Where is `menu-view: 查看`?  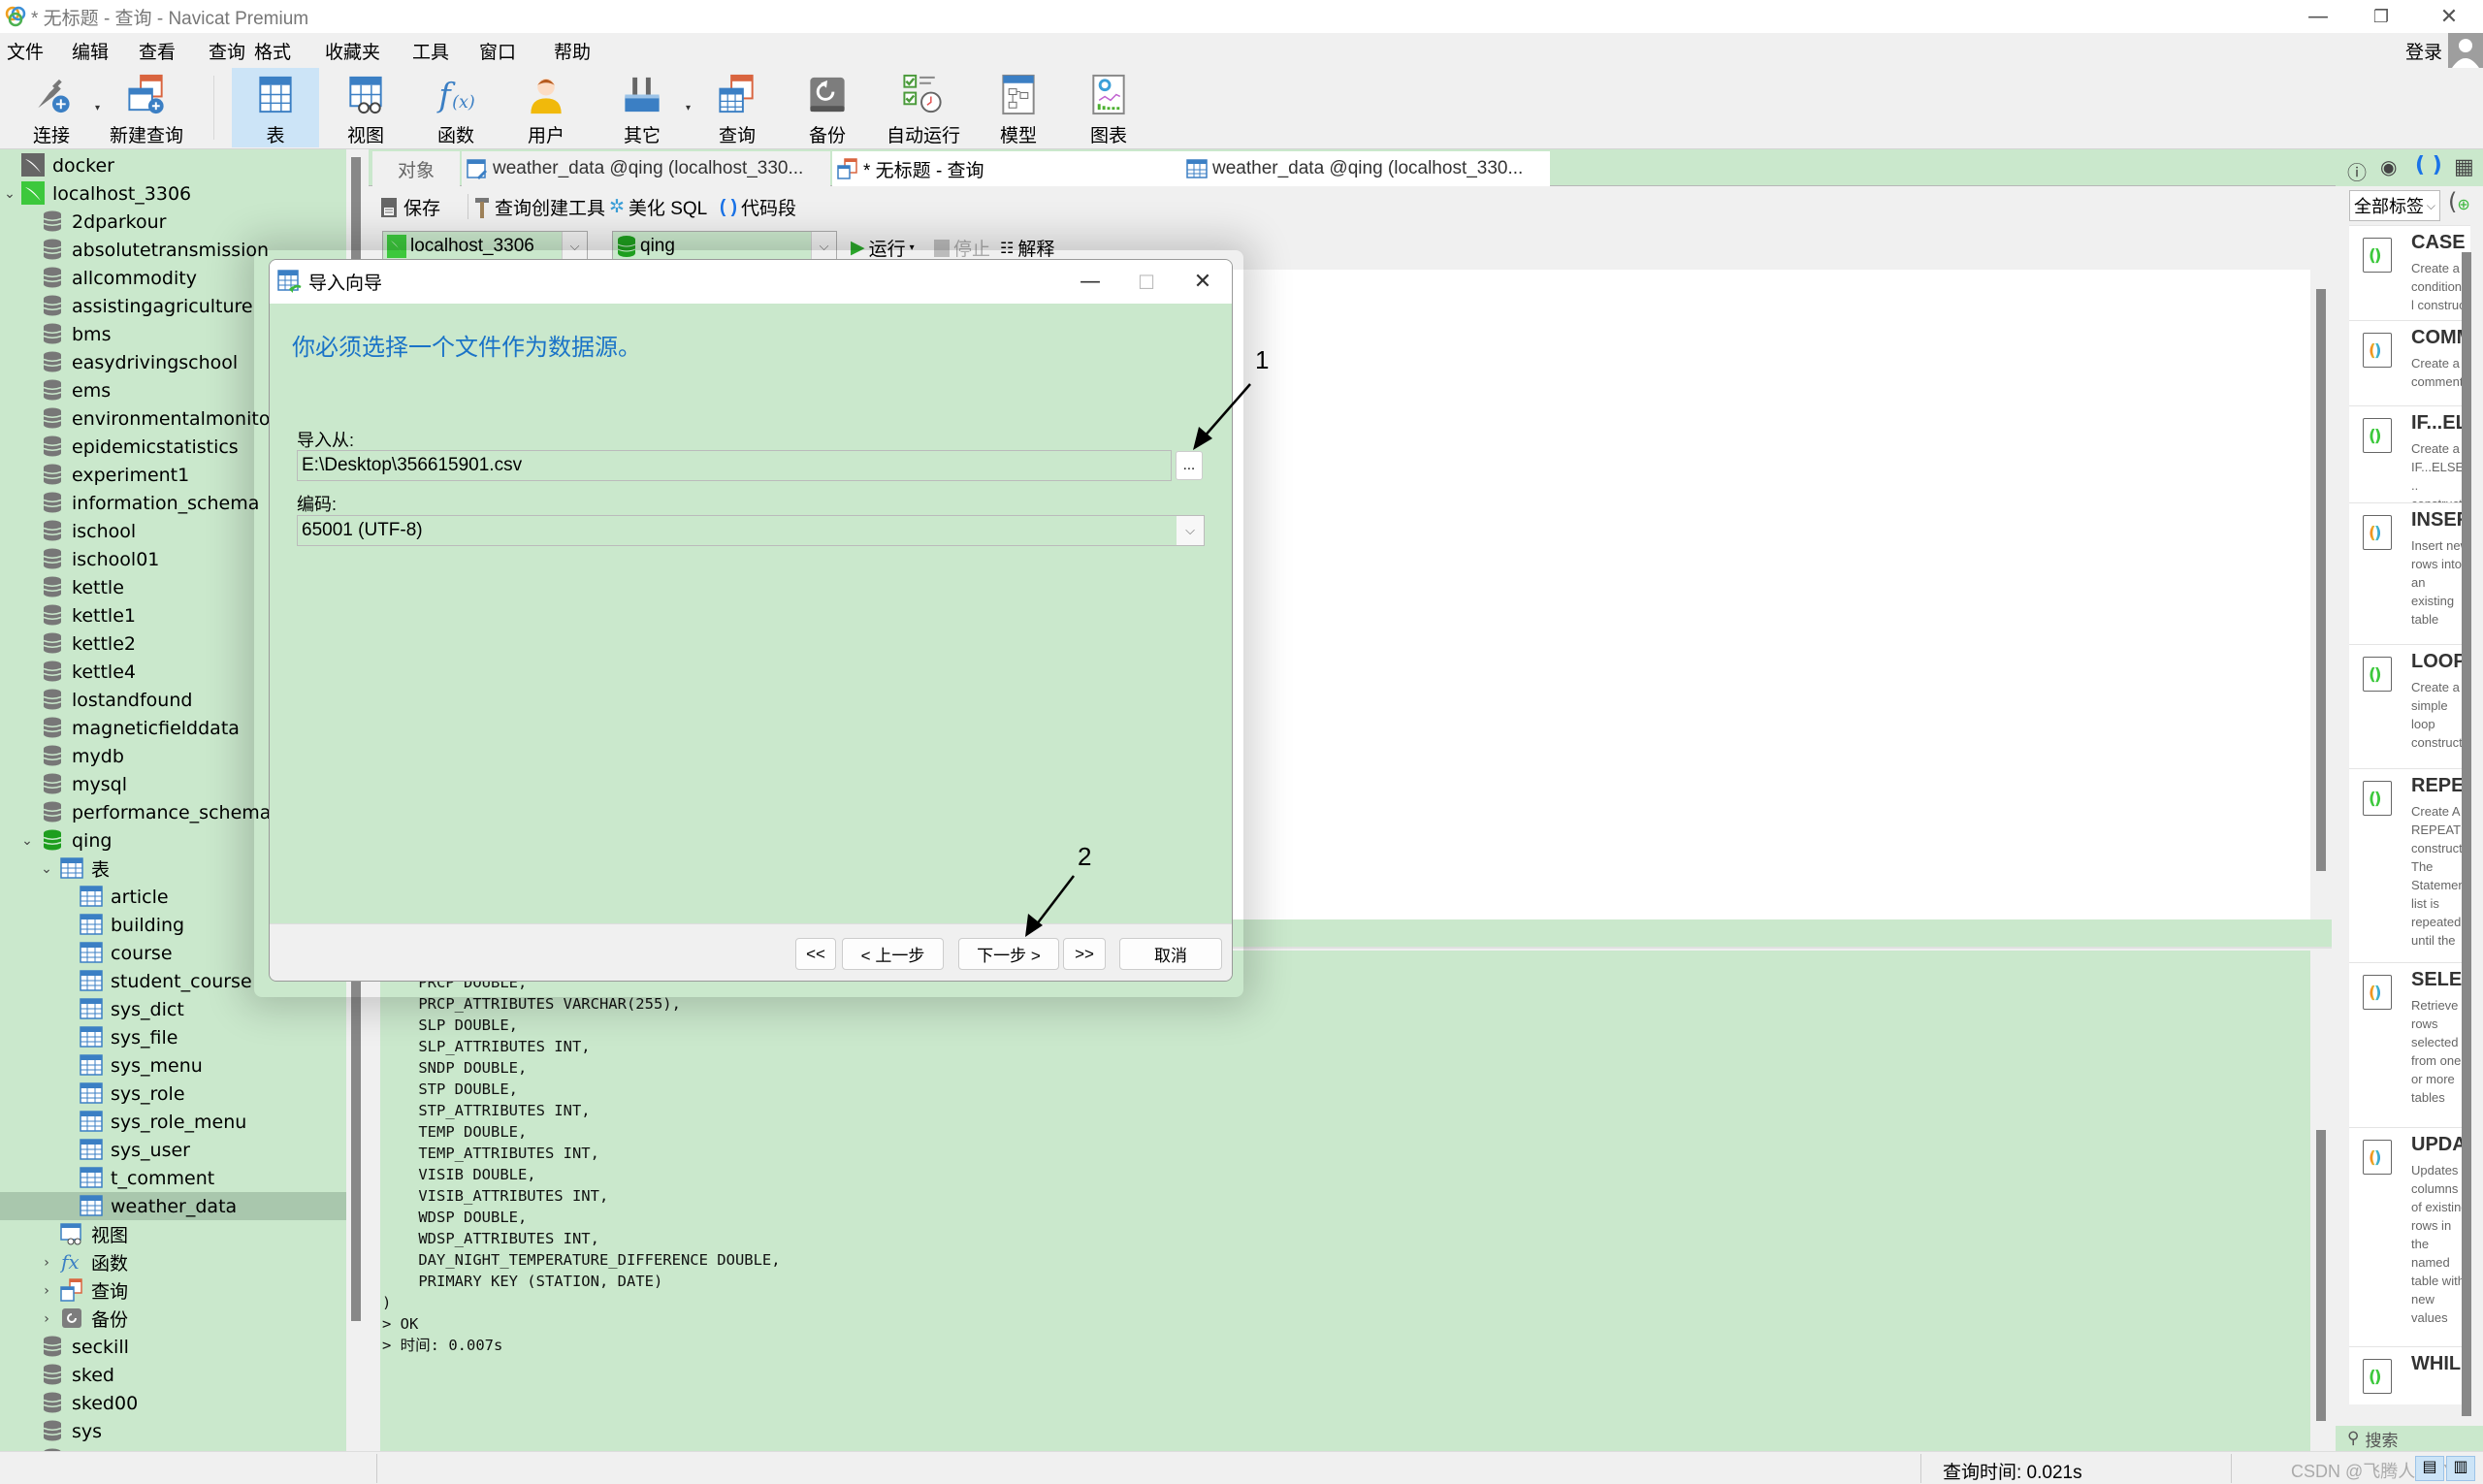 menu-view: 查看 is located at coordinates (158, 51).